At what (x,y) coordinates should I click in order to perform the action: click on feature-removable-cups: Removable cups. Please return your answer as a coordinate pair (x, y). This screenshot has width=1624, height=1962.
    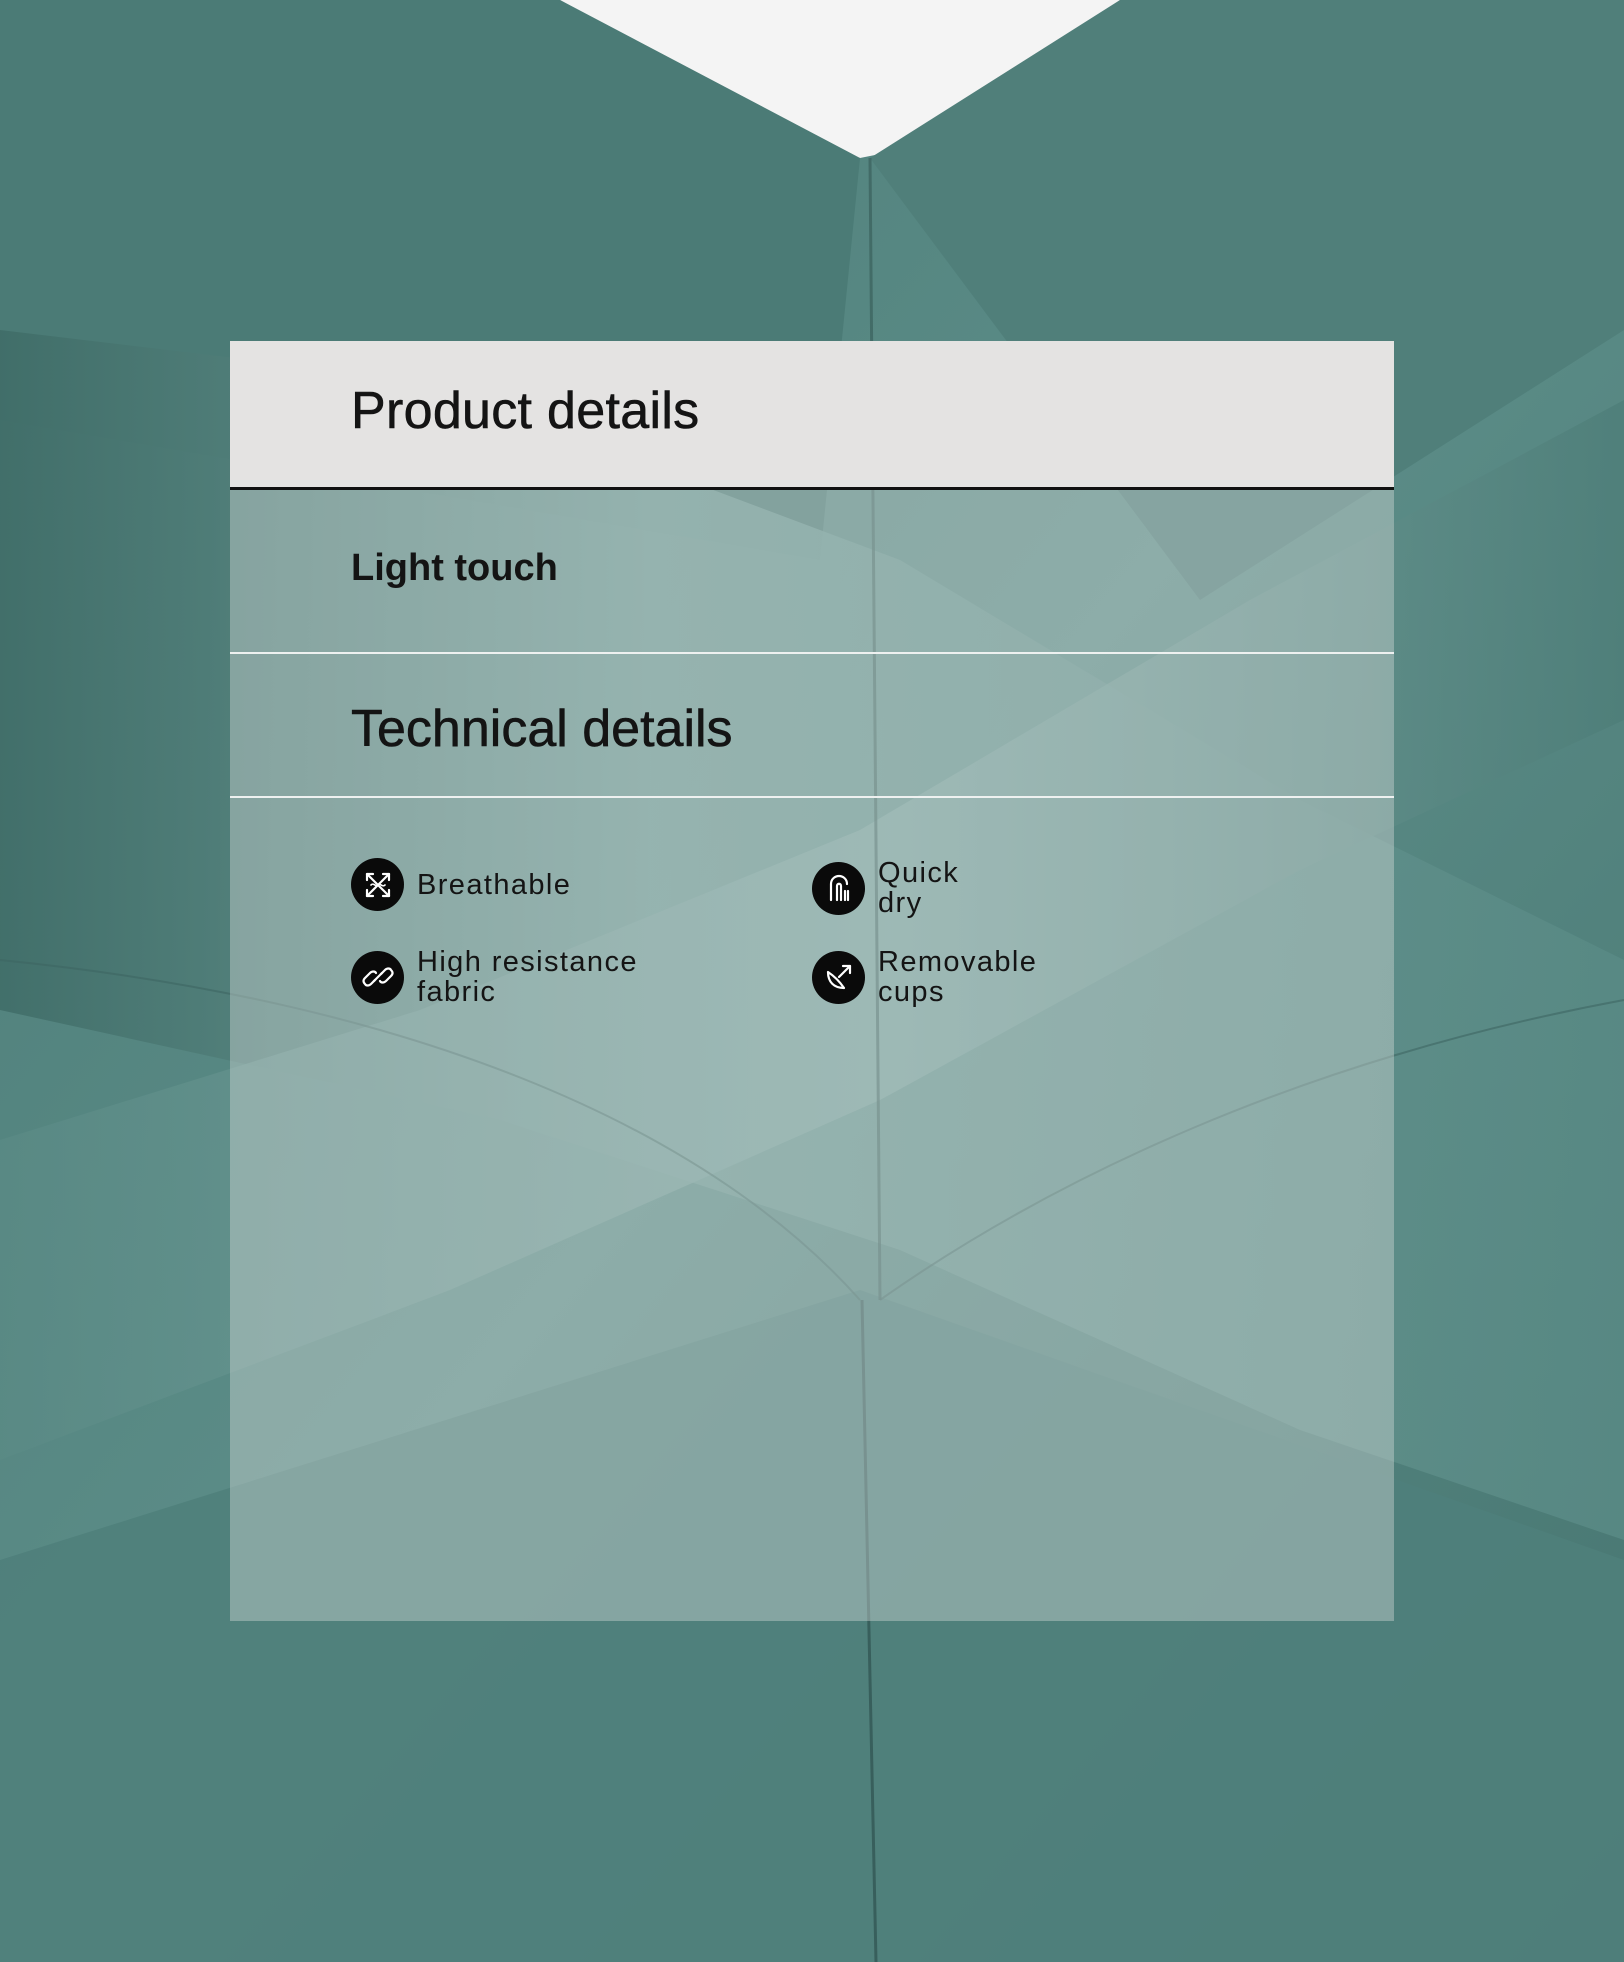
    Looking at the image, I should click on (924, 977).